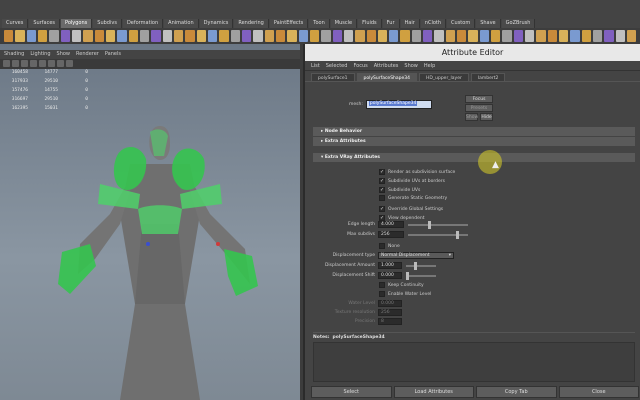 The width and height of the screenshot is (640, 400). What do you see at coordinates (391, 224) in the screenshot?
I see `edge-length-field: 4.000` at bounding box center [391, 224].